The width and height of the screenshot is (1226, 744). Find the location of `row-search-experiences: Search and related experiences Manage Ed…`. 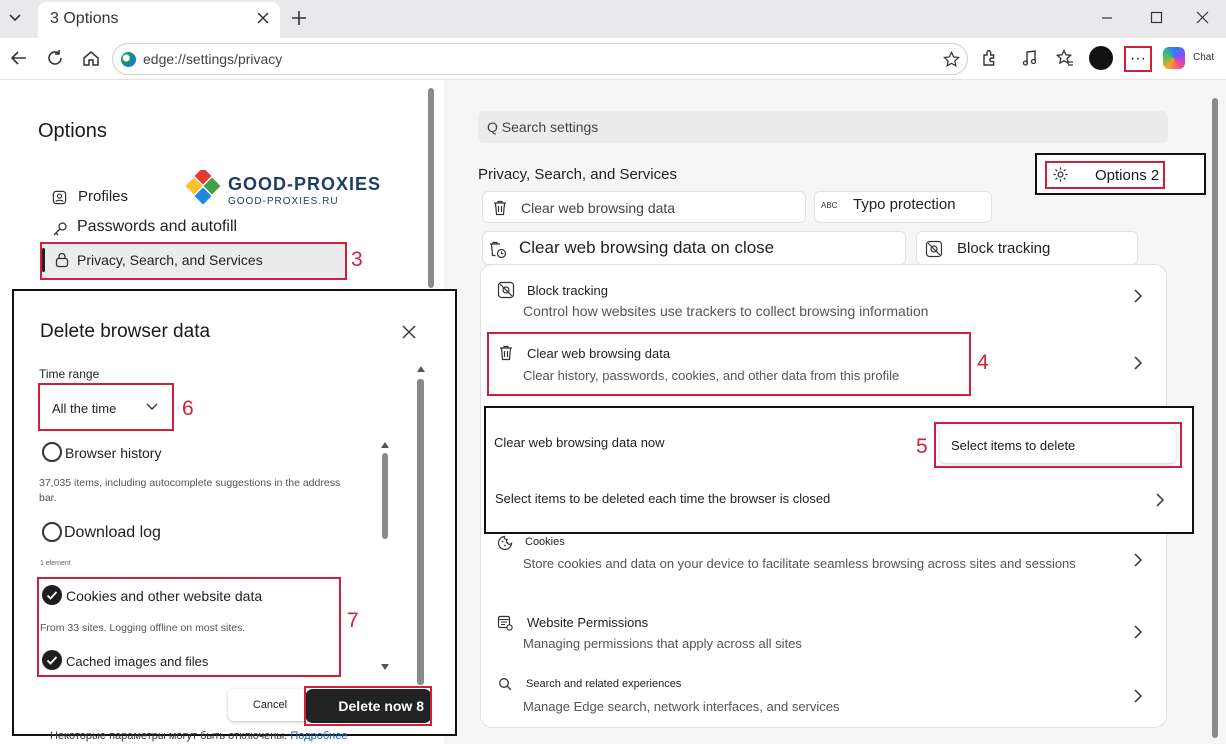

row-search-experiences: Search and related experiences Manage Ed… is located at coordinates (824, 701).